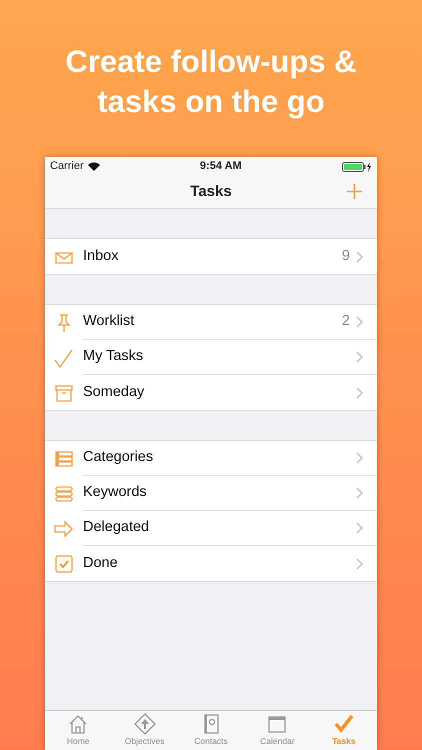  I want to click on row-label: Categories, so click(118, 458).